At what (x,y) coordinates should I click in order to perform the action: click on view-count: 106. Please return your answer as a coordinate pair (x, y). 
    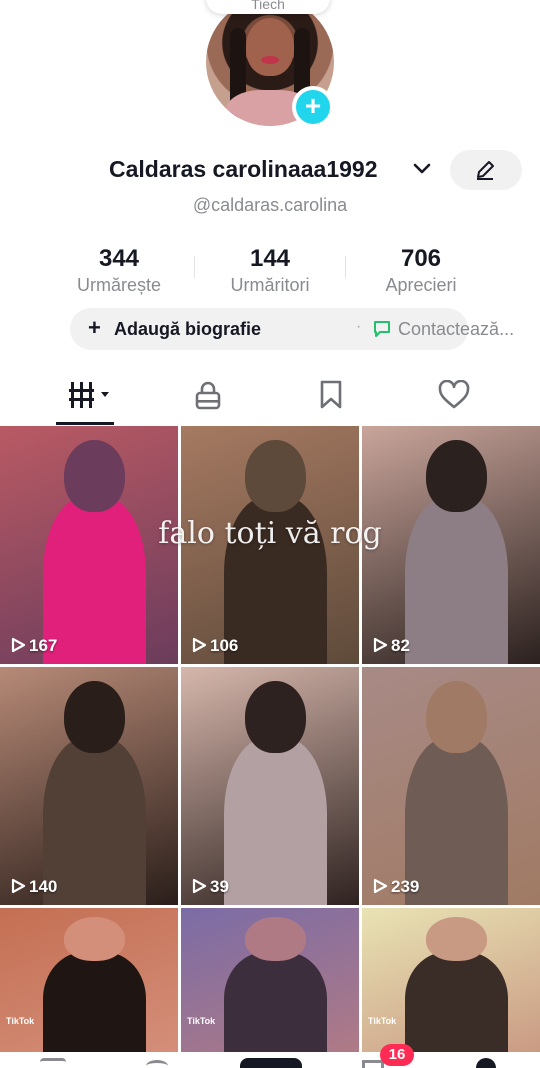
    Looking at the image, I should click on (214, 646).